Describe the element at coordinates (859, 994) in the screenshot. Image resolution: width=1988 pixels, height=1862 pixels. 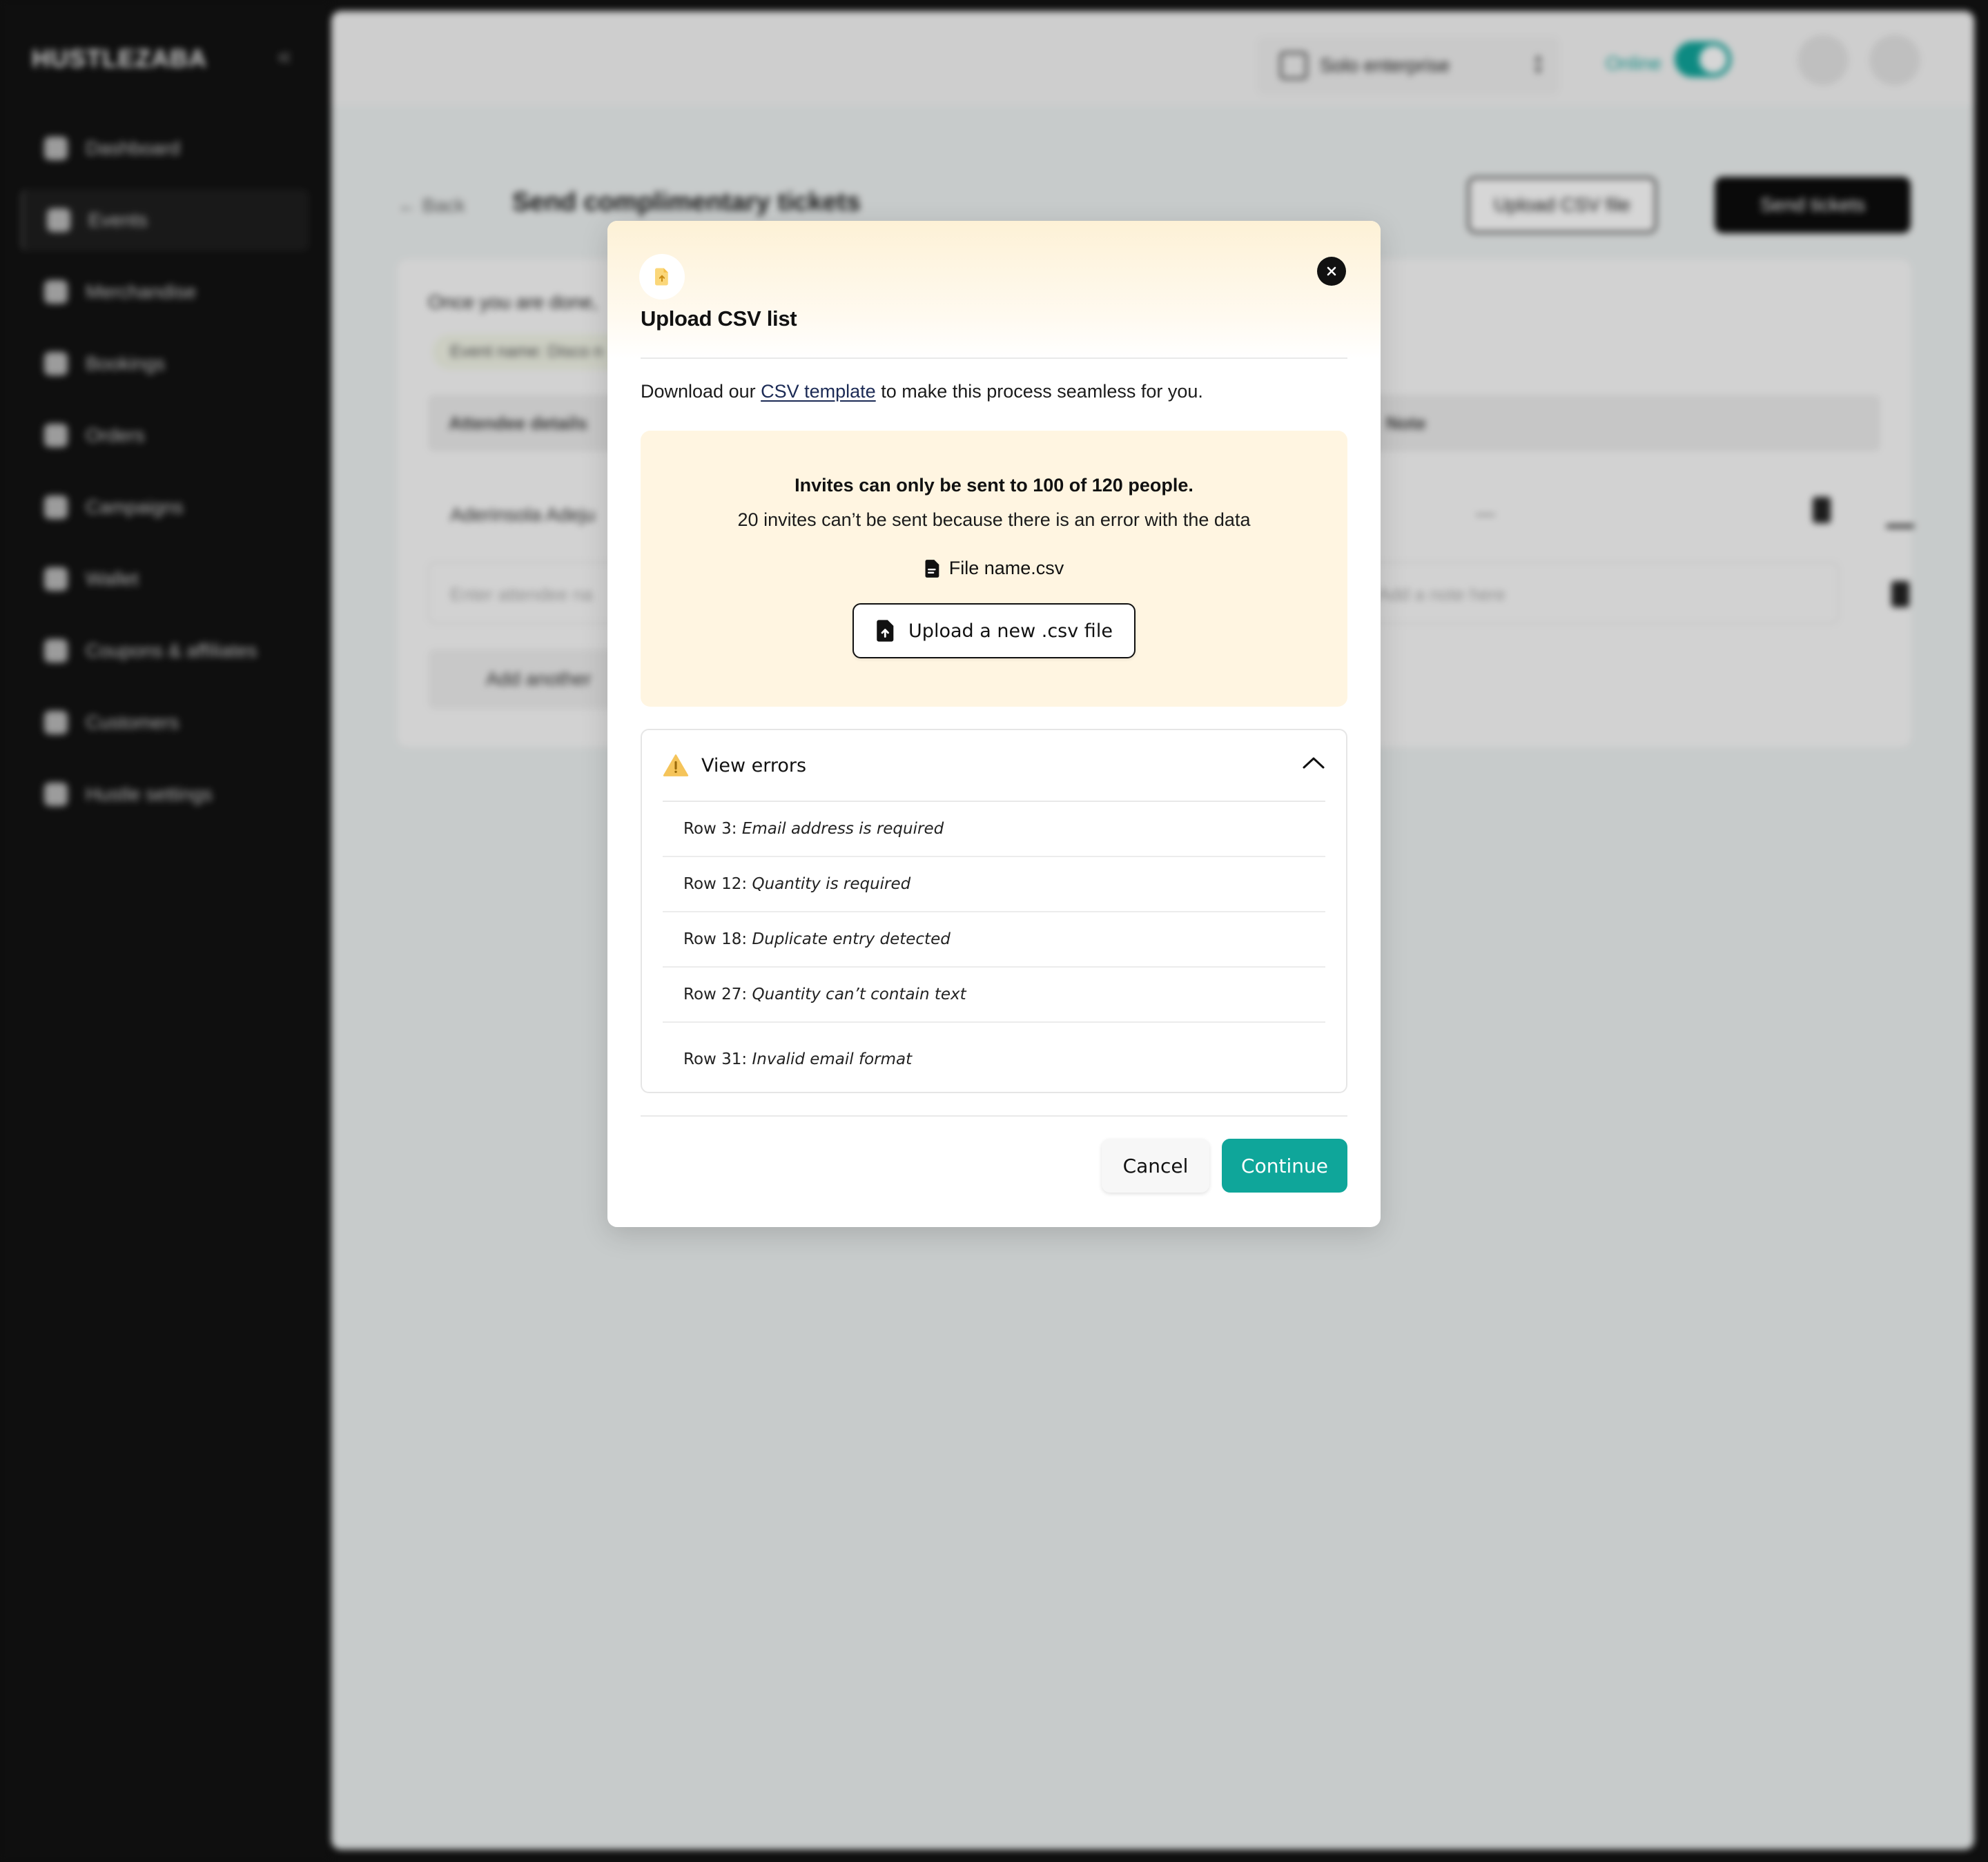
I see `error-message: Quantity can’t contain text` at that location.